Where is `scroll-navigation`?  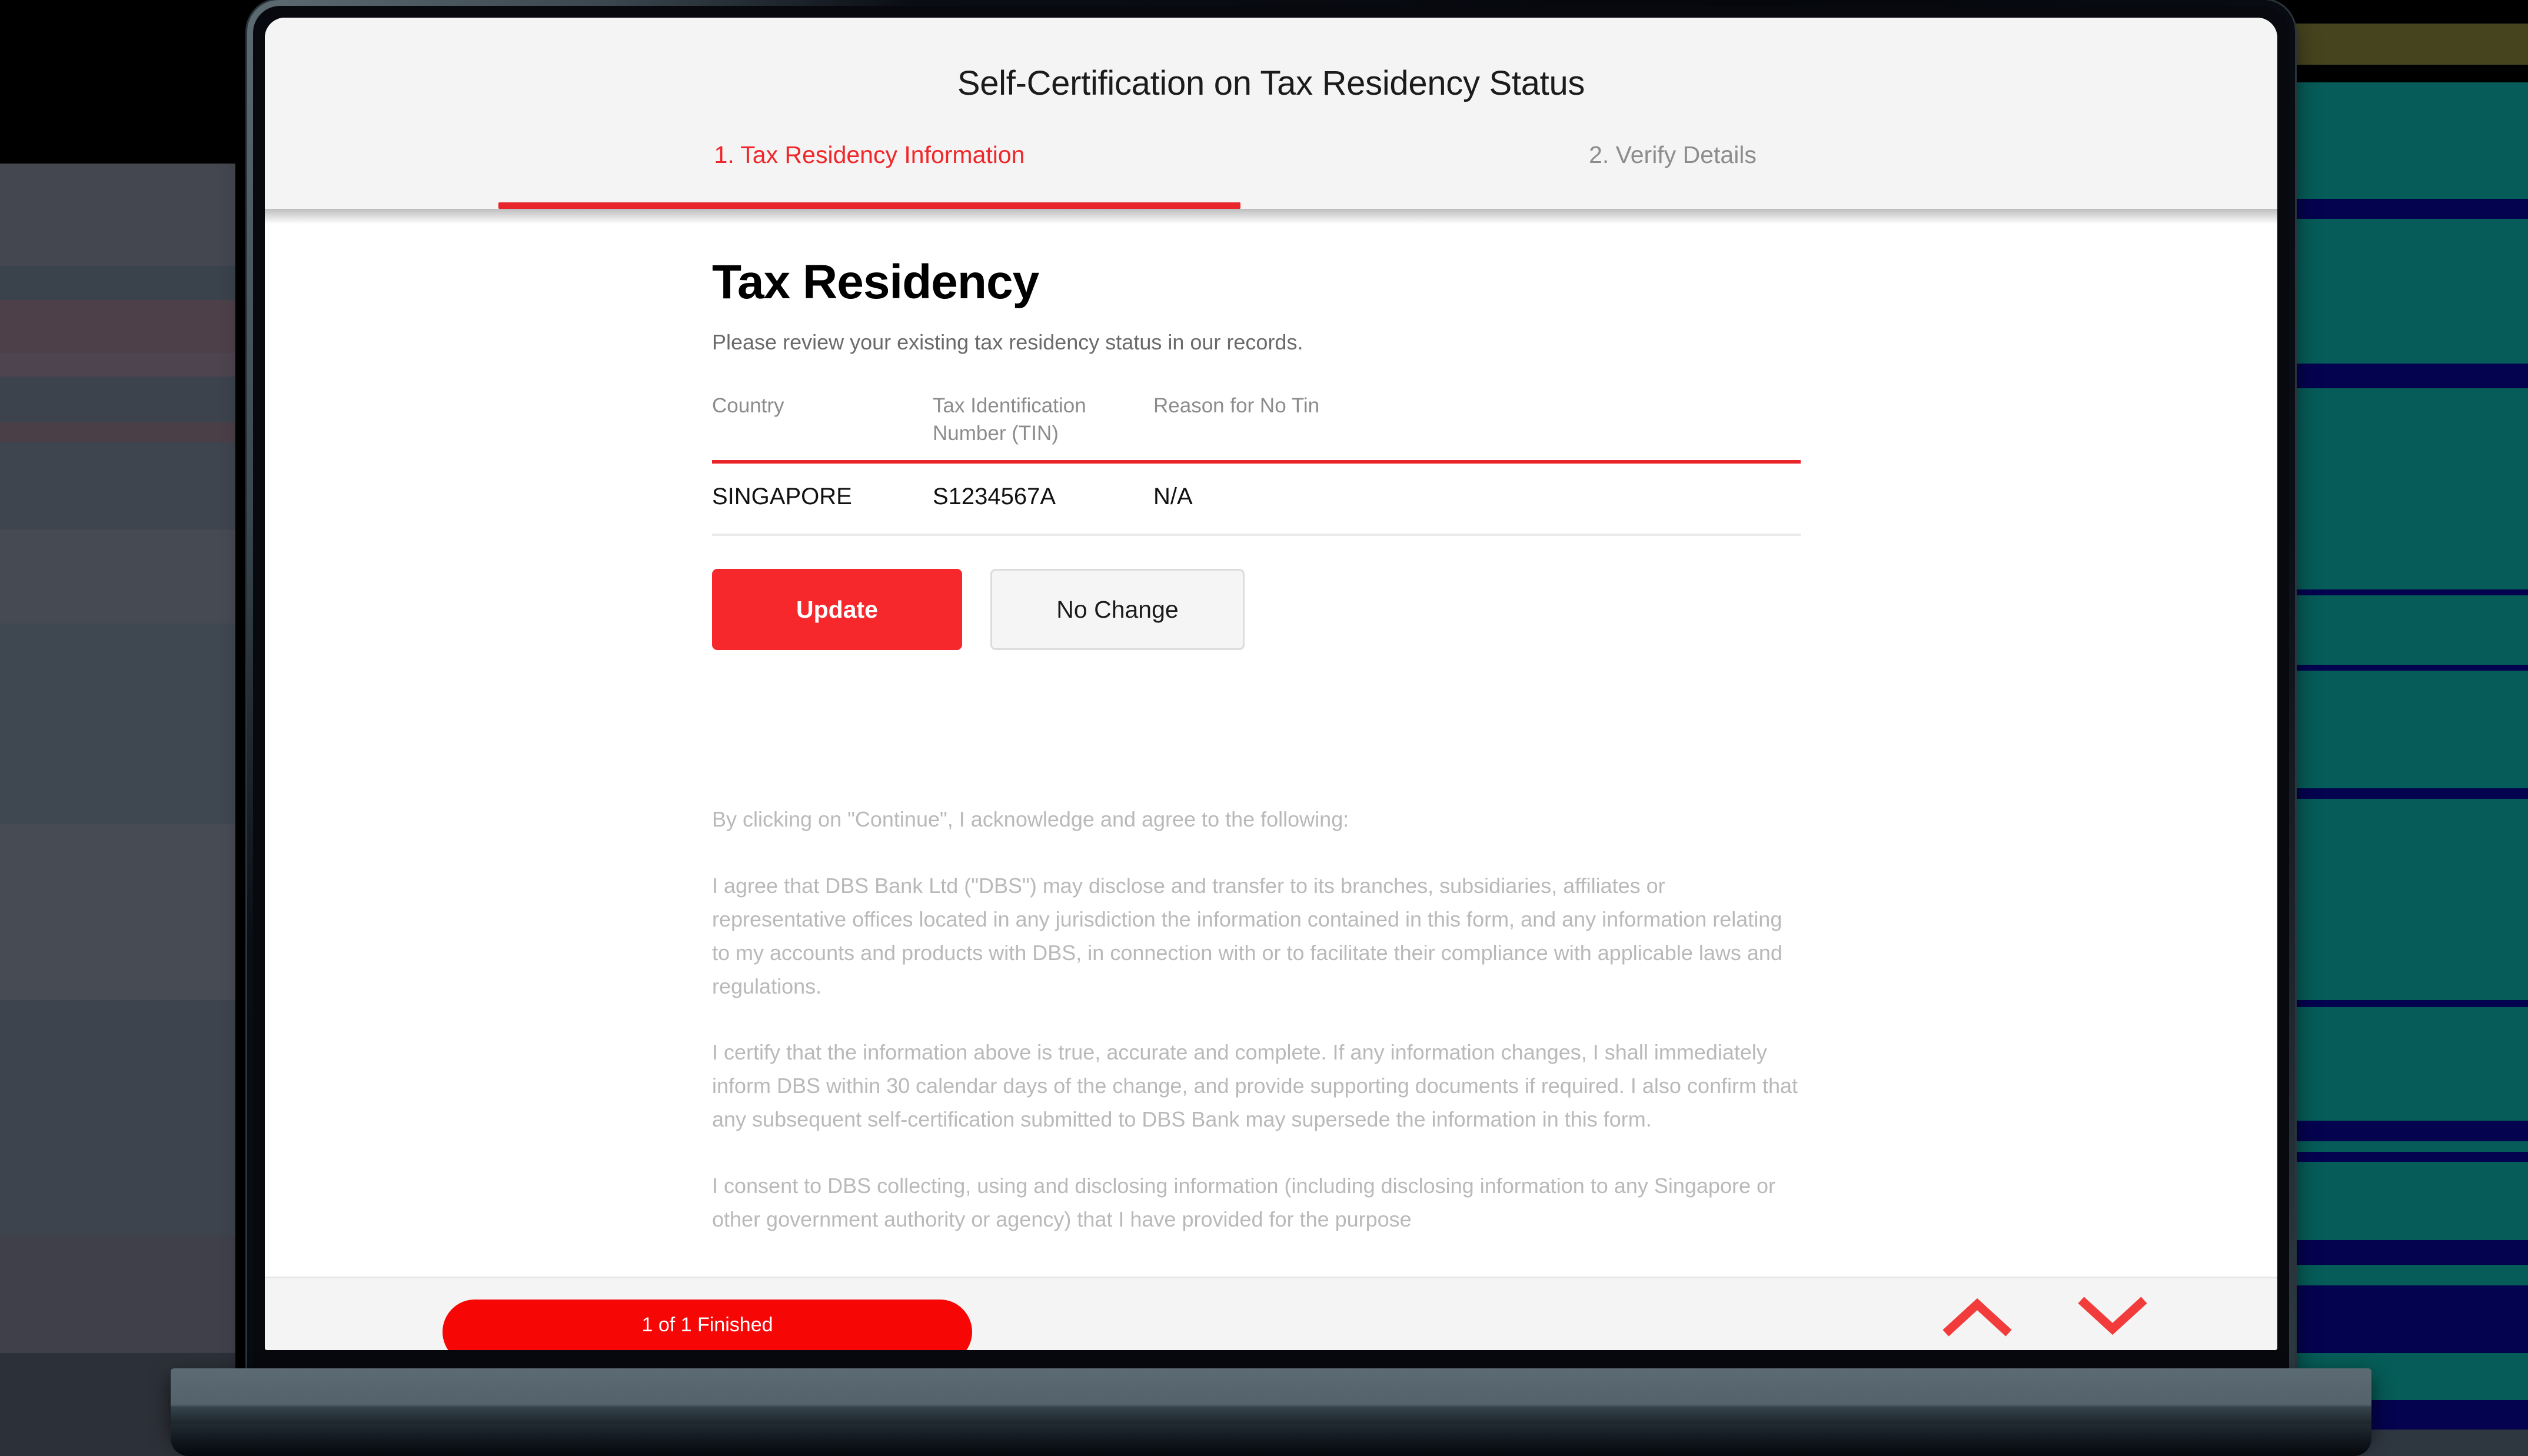 scroll-navigation is located at coordinates (2045, 1316).